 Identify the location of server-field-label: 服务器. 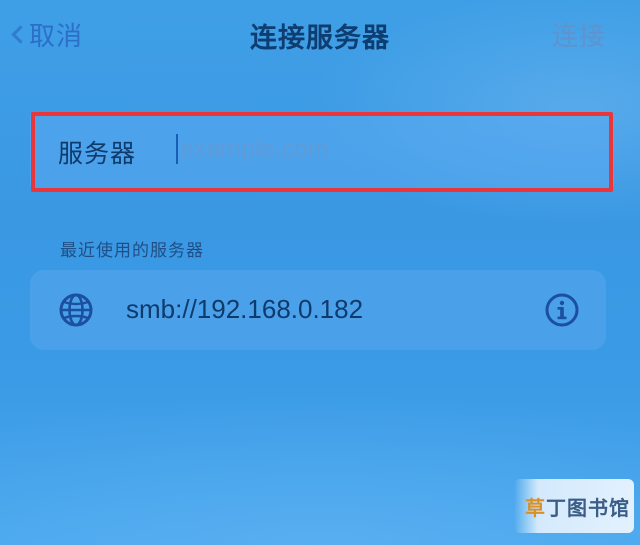
(97, 153).